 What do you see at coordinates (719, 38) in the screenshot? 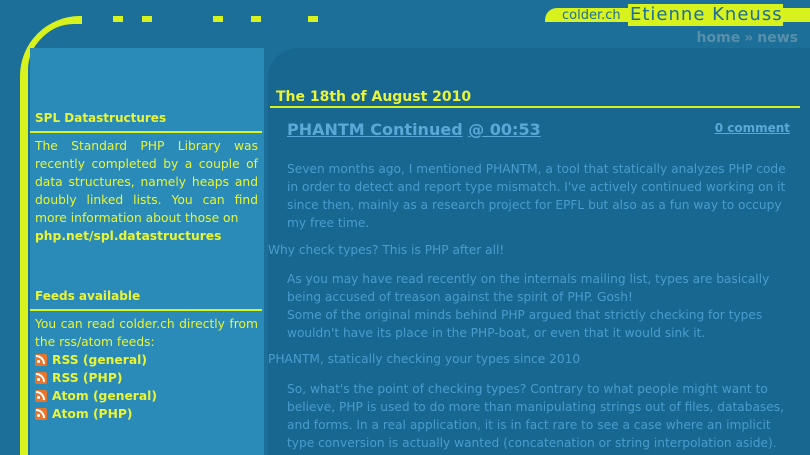
I see `breadcrumb-home: home` at bounding box center [719, 38].